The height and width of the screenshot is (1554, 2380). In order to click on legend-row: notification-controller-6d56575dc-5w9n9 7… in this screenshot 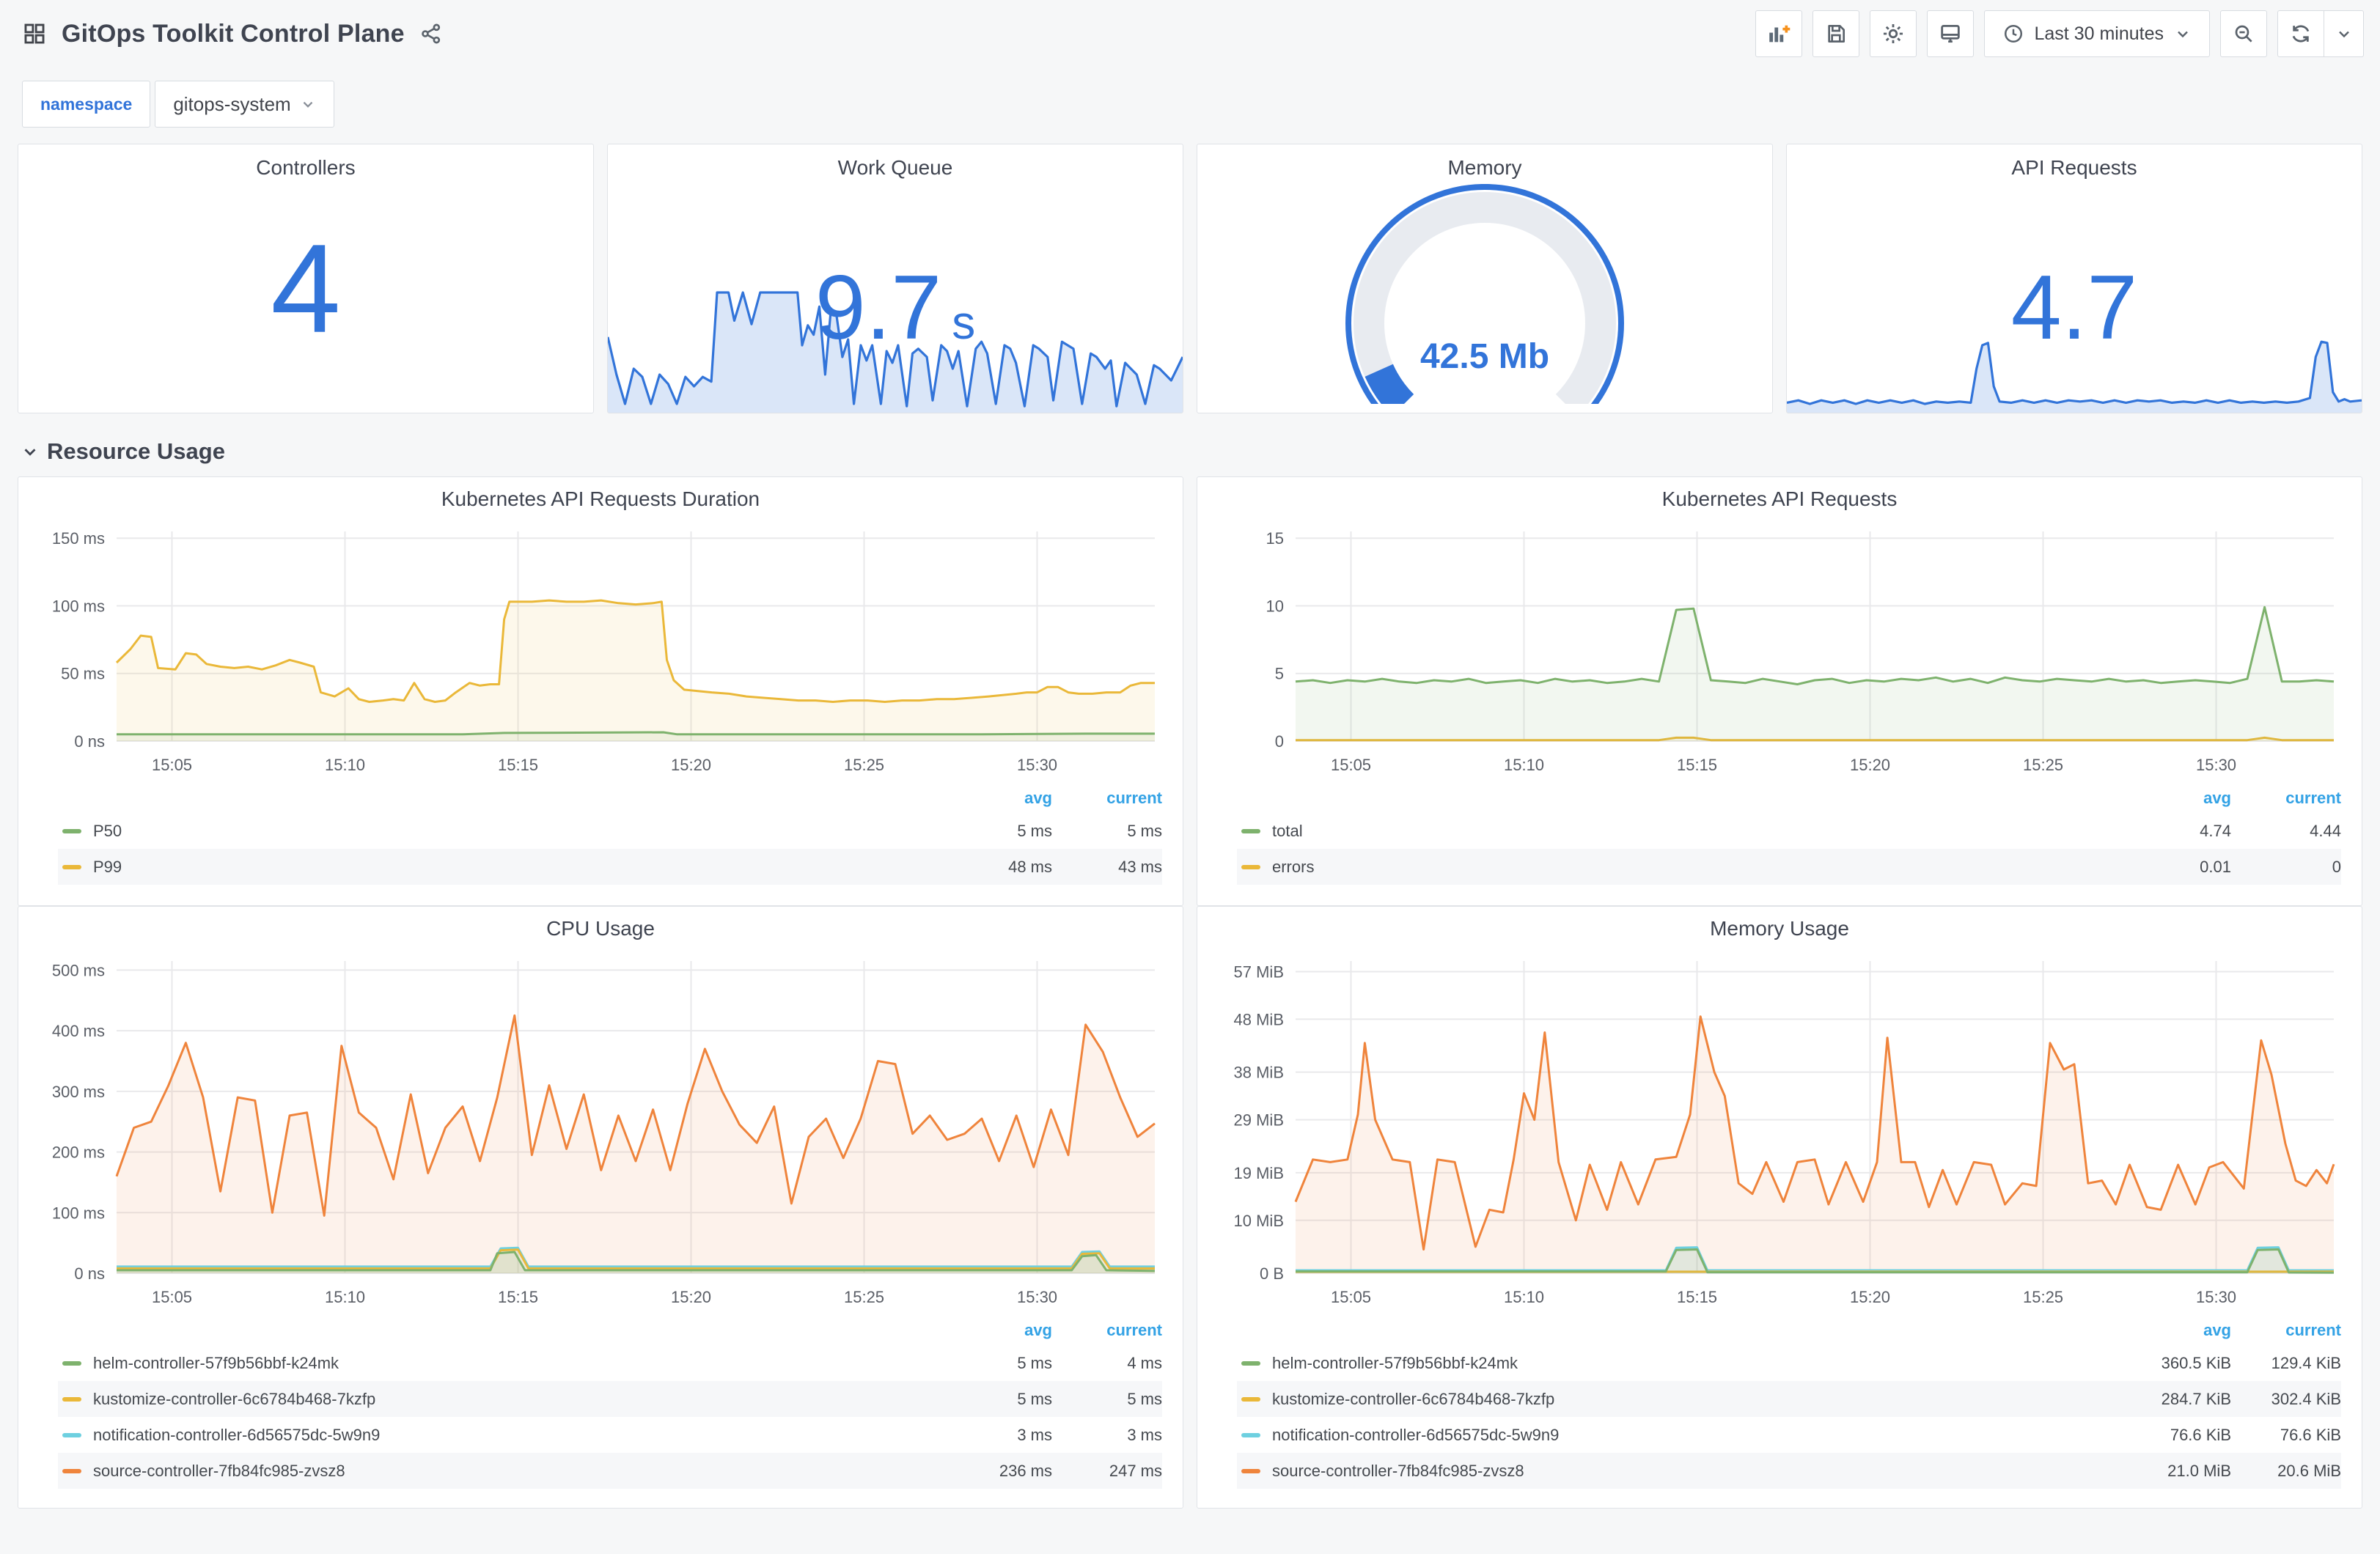, I will do `click(1789, 1435)`.